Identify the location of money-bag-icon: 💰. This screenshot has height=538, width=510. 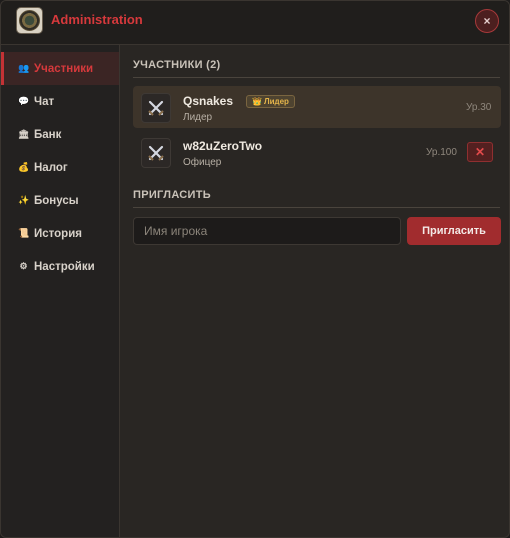
(24, 167).